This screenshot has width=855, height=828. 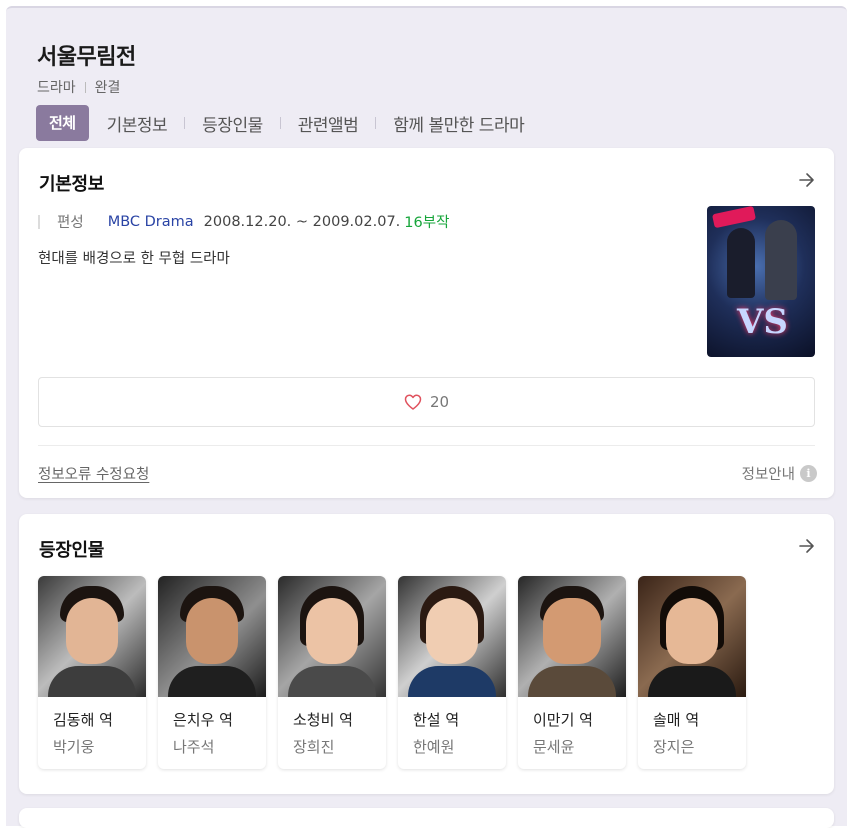 I want to click on character-actor: 장지은, so click(x=674, y=747).